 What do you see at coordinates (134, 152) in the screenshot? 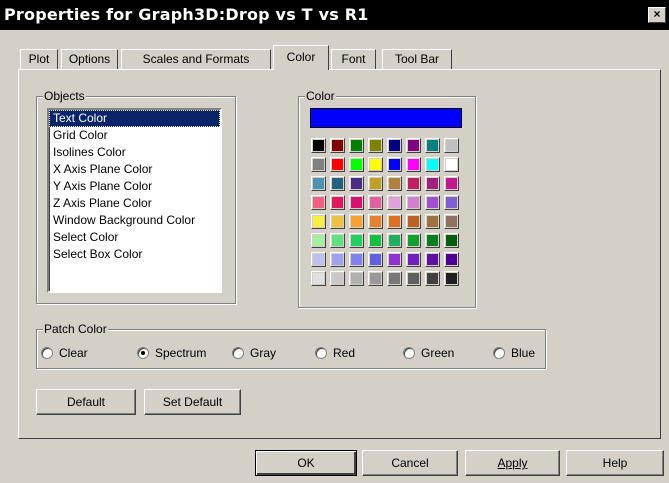
I see `objects-list-item: Isolines Color` at bounding box center [134, 152].